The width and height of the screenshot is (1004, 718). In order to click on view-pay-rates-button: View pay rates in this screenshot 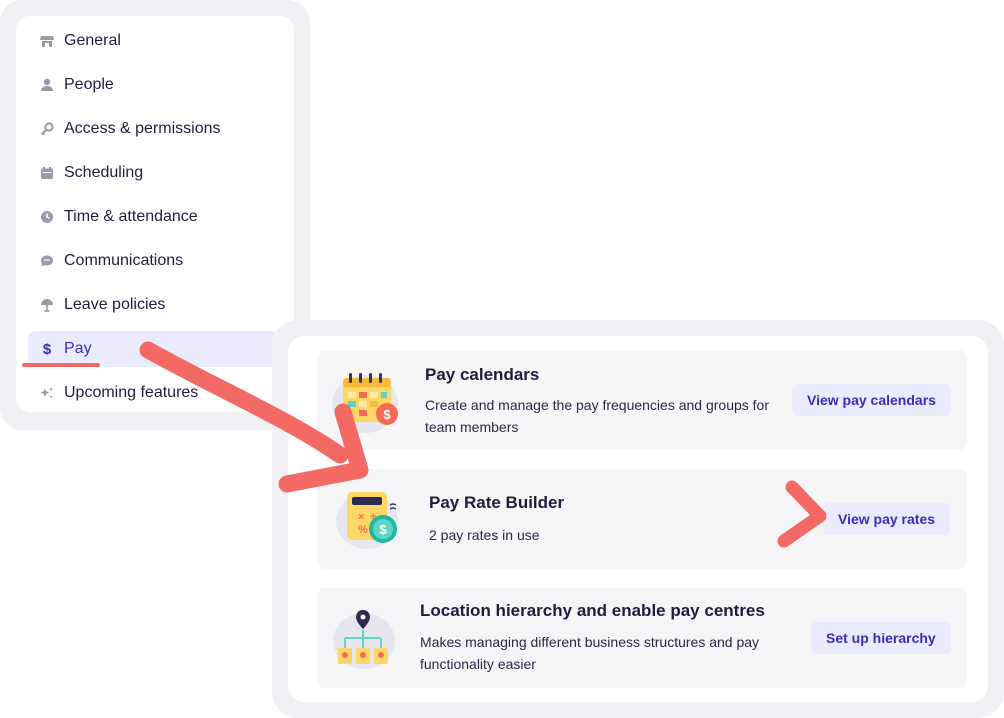, I will do `click(887, 519)`.